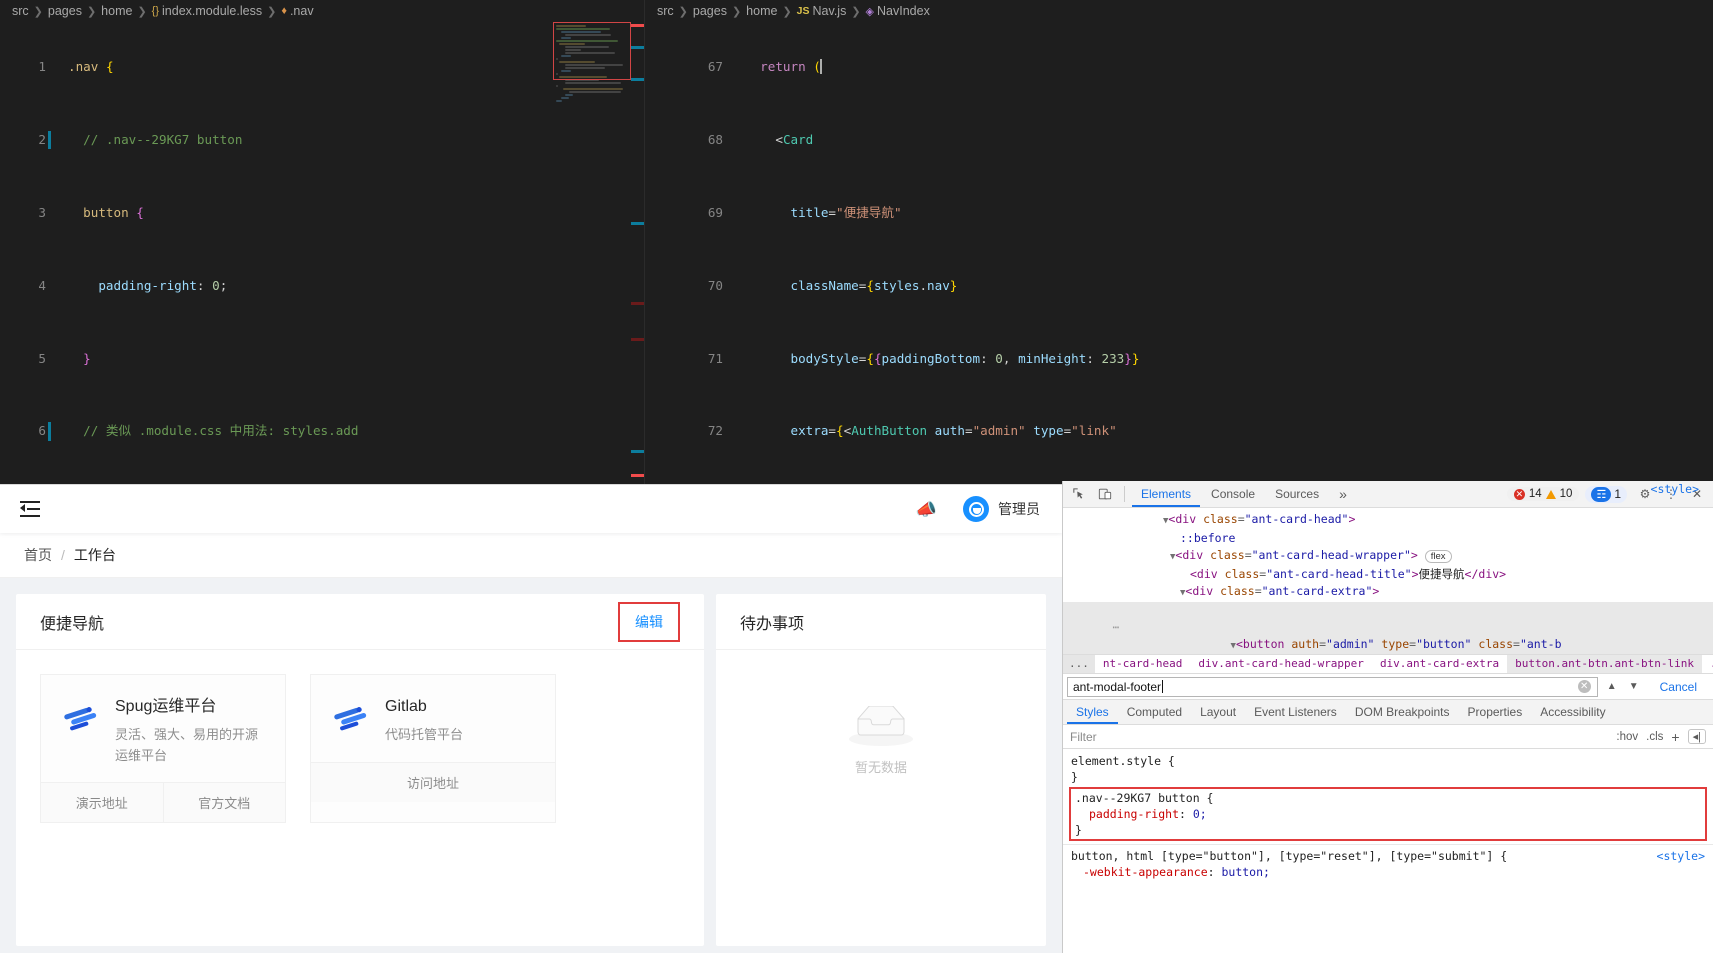 Image resolution: width=1713 pixels, height=953 pixels. Describe the element at coordinates (302, 11) in the screenshot. I see `breadcrumb-item-symbol: .nav` at that location.